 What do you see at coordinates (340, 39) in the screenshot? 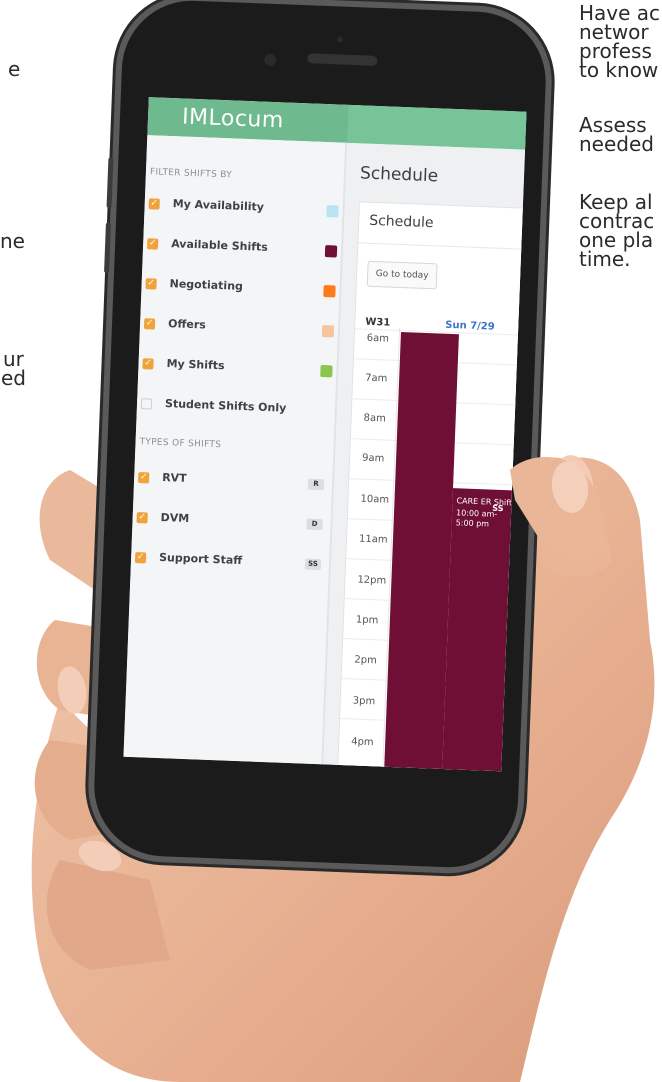
I see `proximity-sensor` at bounding box center [340, 39].